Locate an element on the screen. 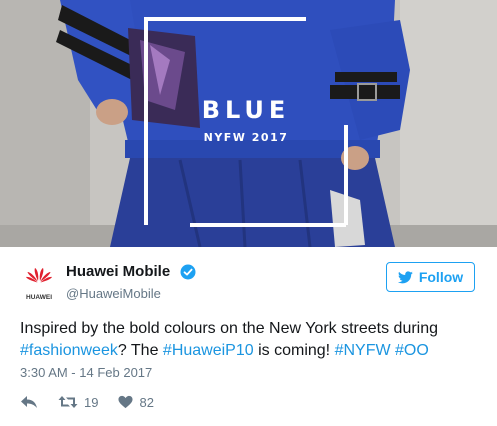  huawei-logo: HUAWEI is located at coordinates (39, 284).